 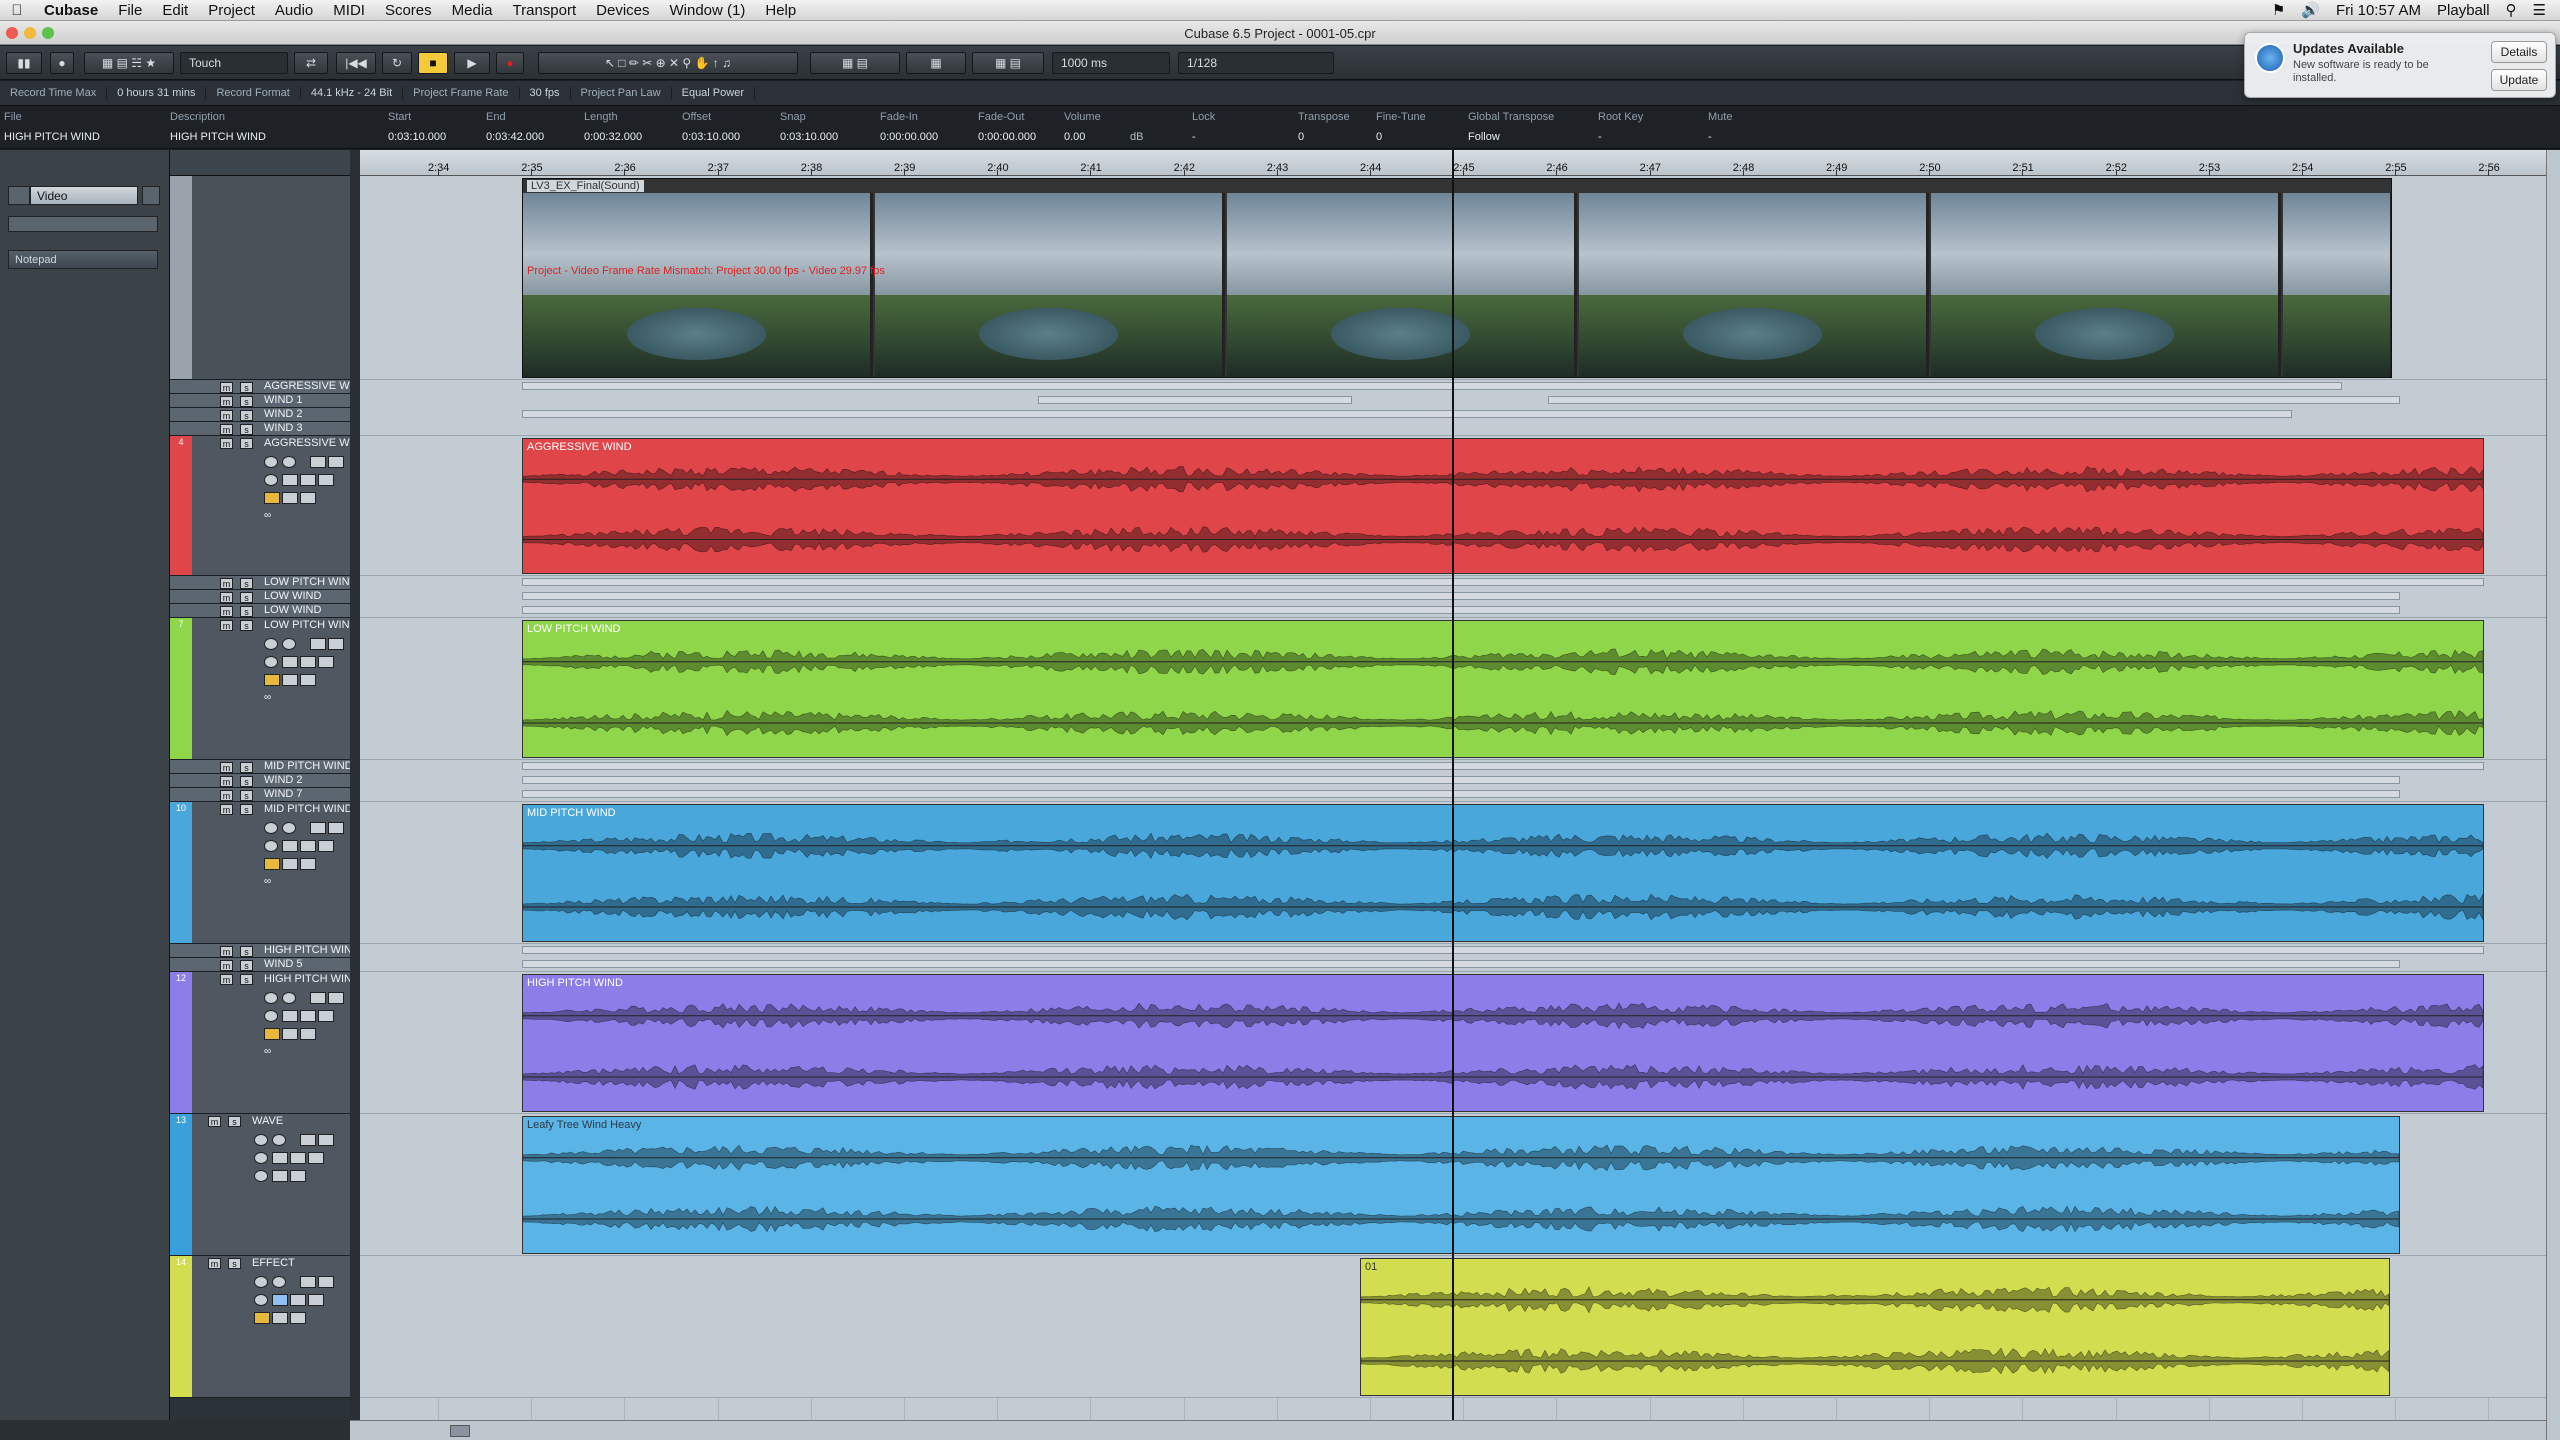 What do you see at coordinates (711, 127) in the screenshot?
I see `info-offset: Offset 0:03:10.000` at bounding box center [711, 127].